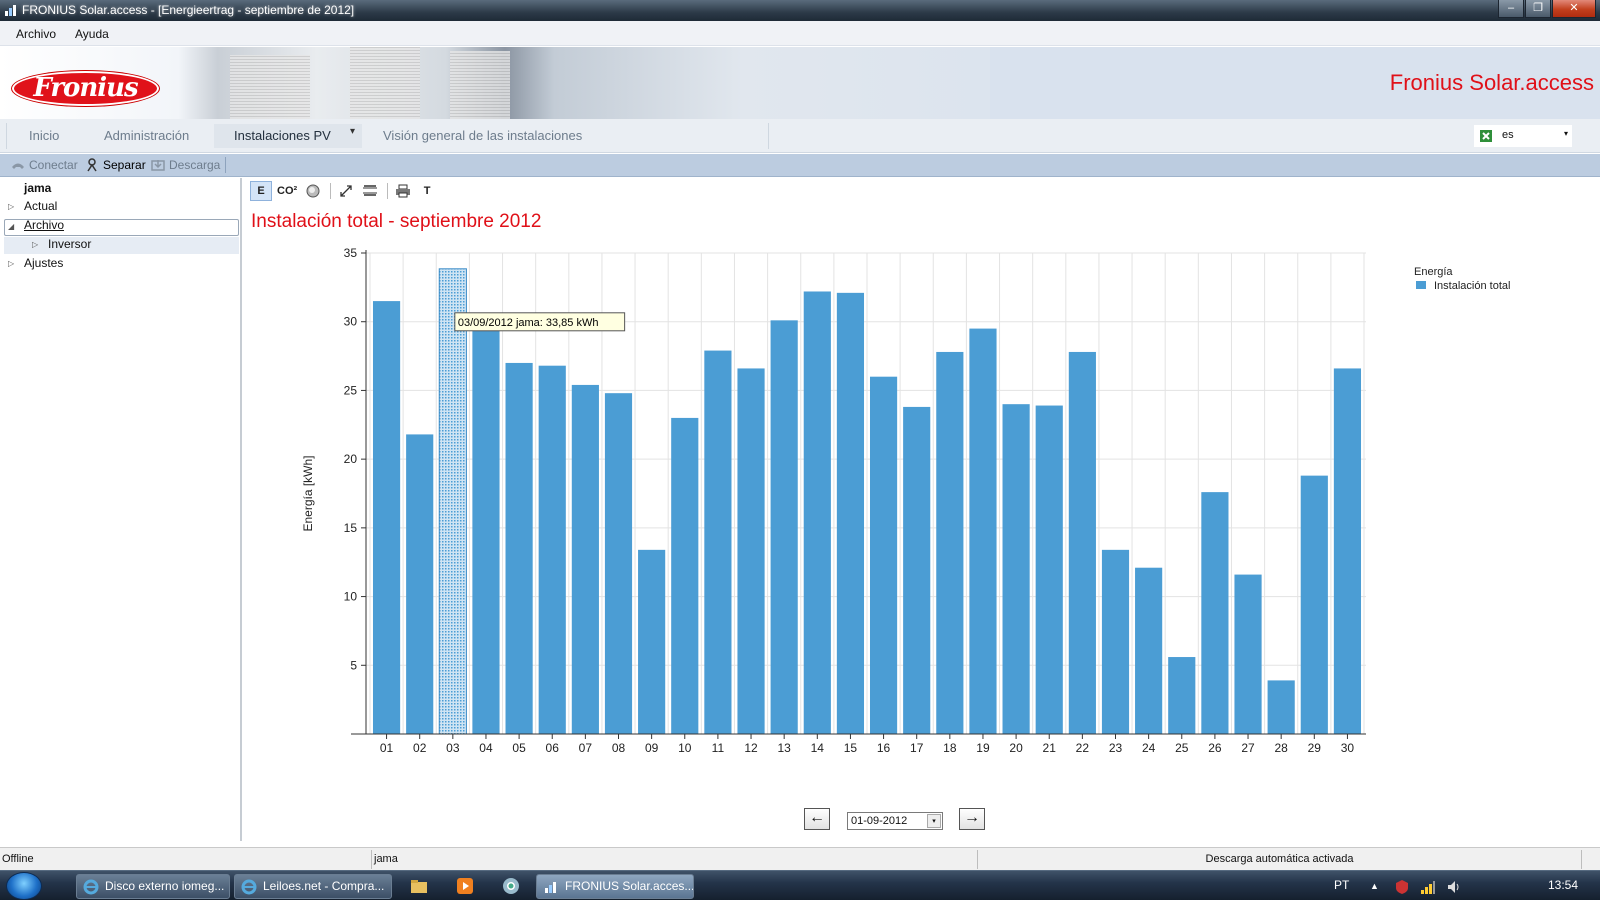 The image size is (1600, 900). What do you see at coordinates (652, 748) in the screenshot?
I see `x-tick-label: 09` at bounding box center [652, 748].